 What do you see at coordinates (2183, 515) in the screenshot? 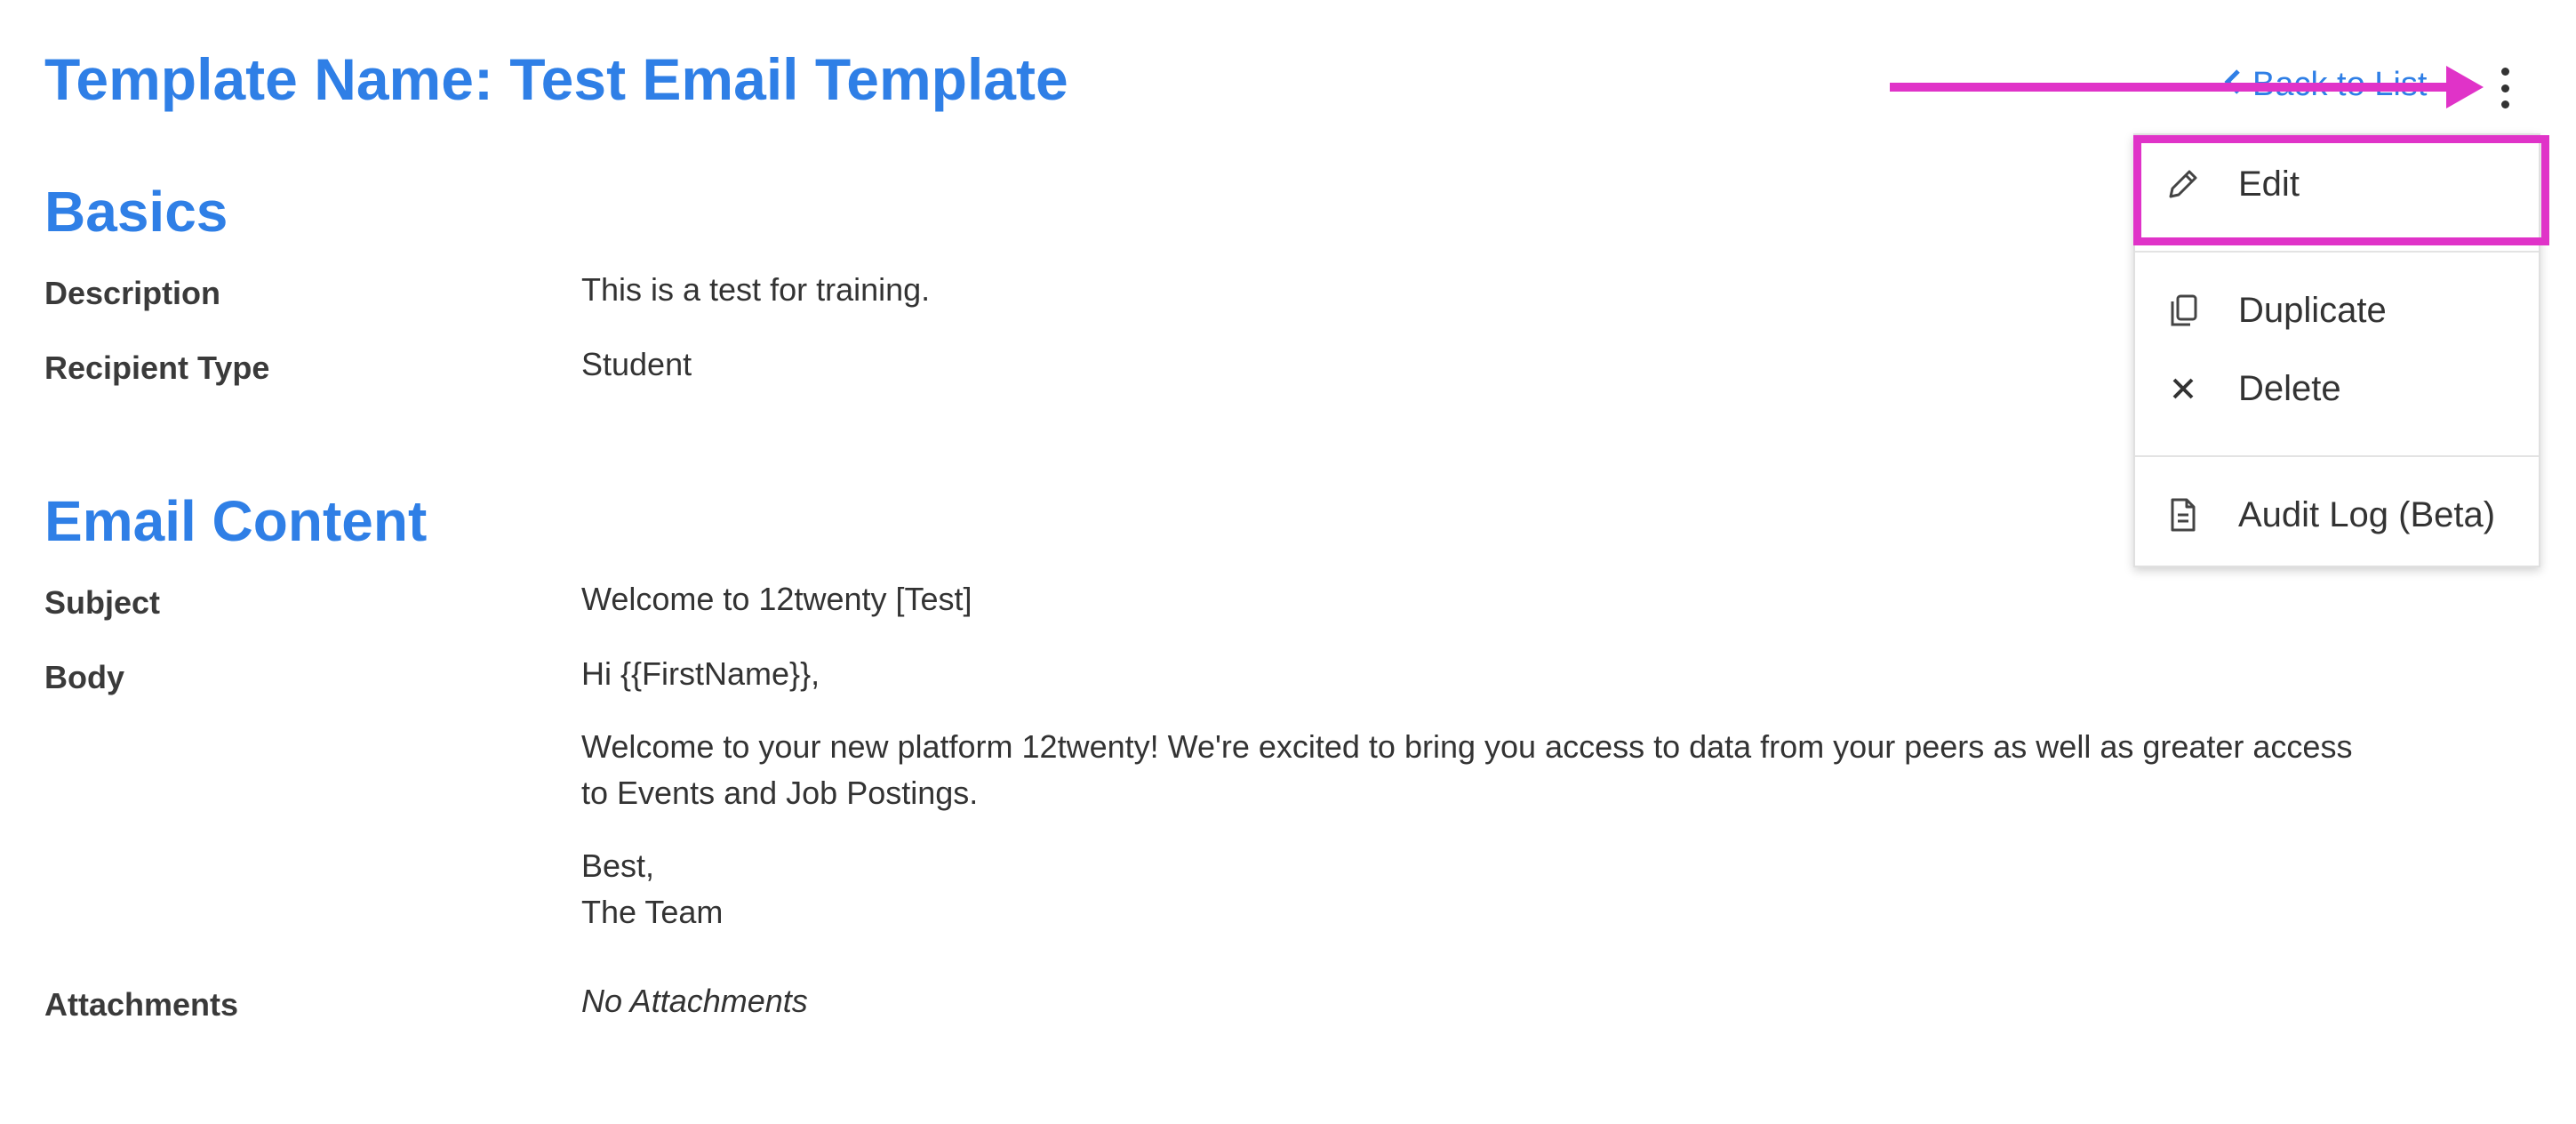
I see `document-icon` at bounding box center [2183, 515].